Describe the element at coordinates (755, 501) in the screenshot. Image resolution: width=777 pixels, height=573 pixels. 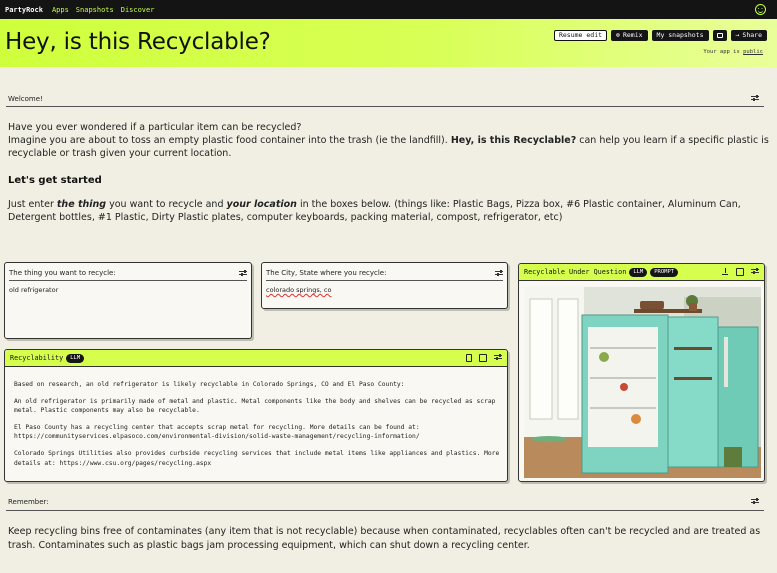
I see `remember-settings-icon` at that location.